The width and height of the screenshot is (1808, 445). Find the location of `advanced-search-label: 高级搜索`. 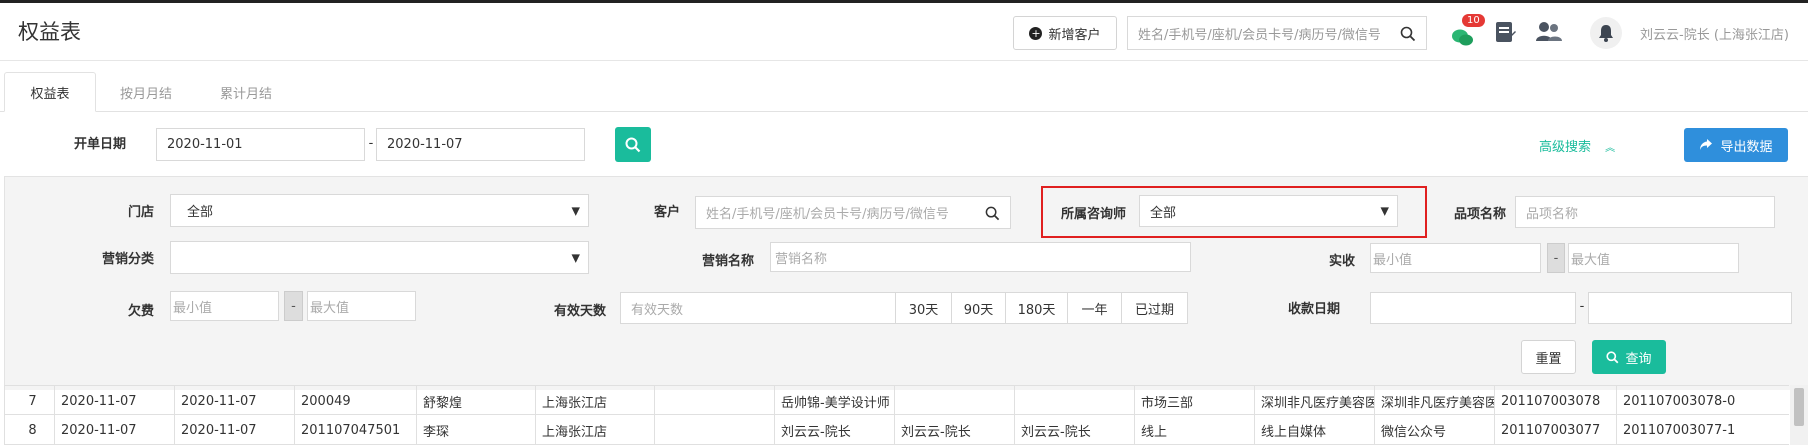

advanced-search-label: 高级搜索 is located at coordinates (1565, 147).